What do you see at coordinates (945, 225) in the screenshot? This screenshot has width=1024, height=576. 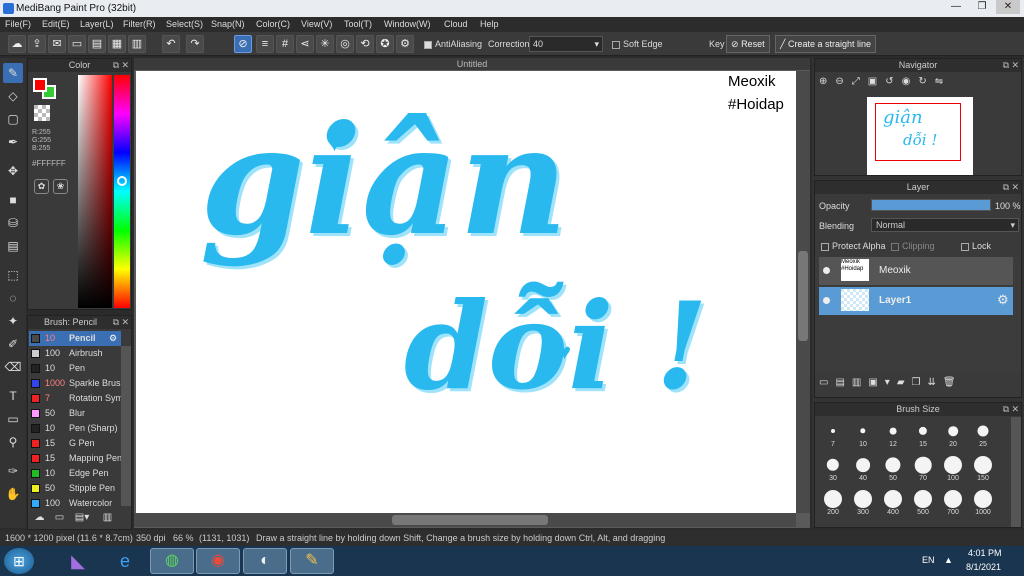 I see `blending-select: Normal ▾` at bounding box center [945, 225].